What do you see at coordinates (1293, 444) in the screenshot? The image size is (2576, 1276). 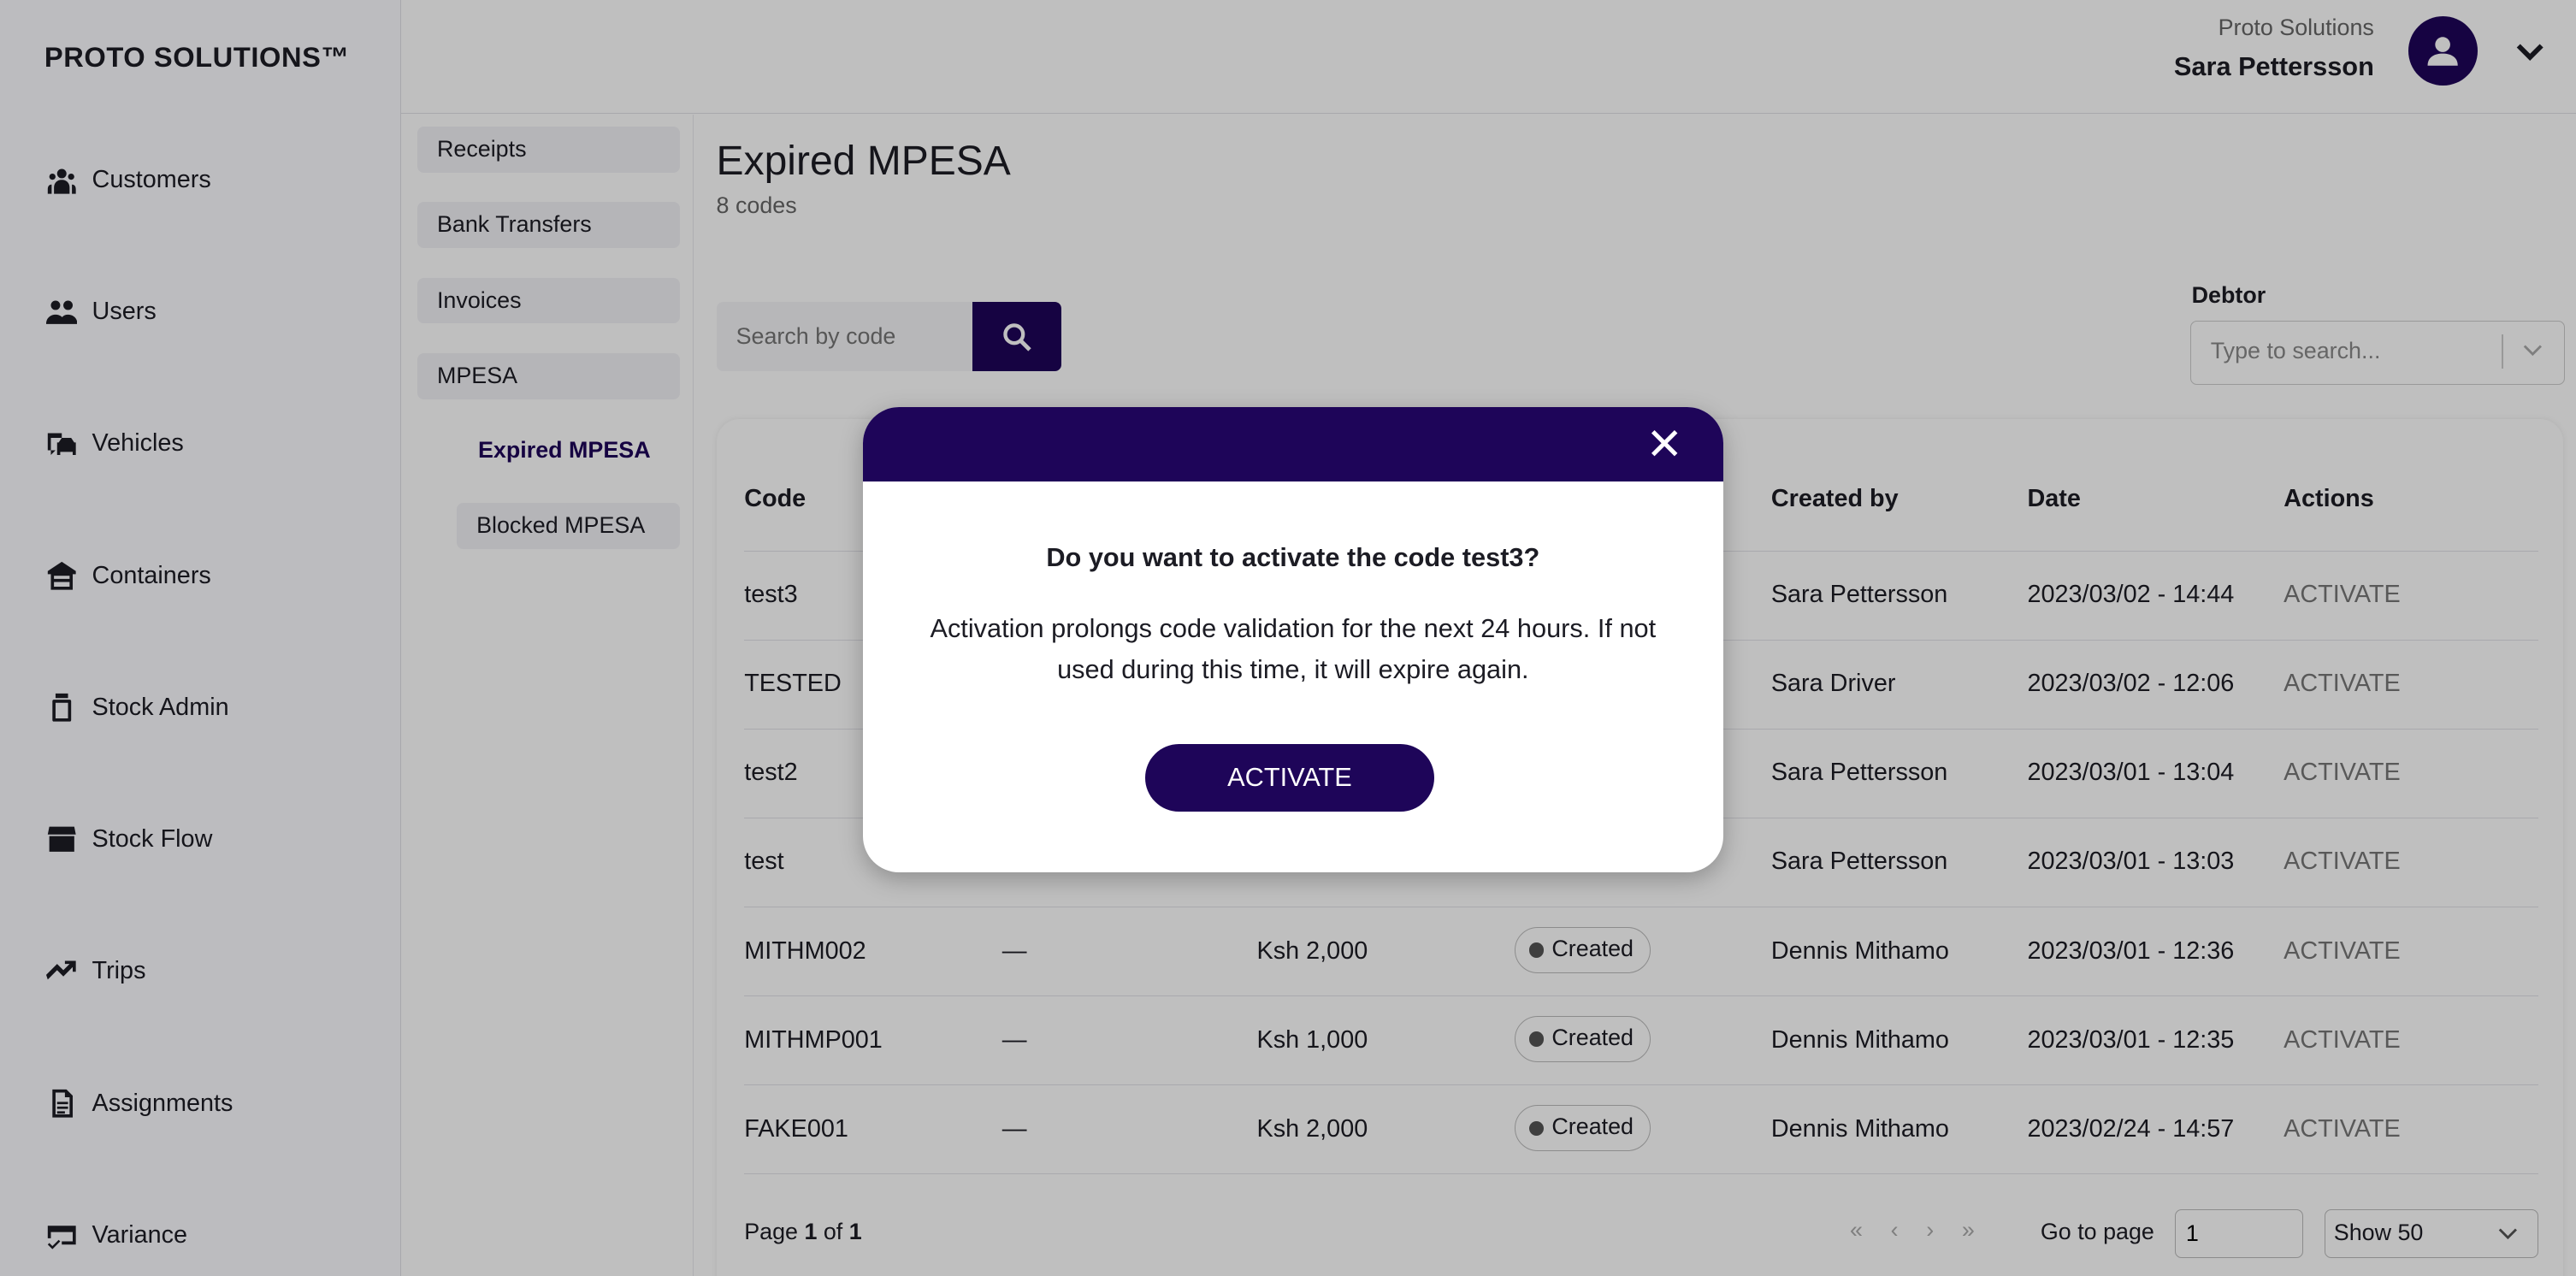 I see `dialog-header` at bounding box center [1293, 444].